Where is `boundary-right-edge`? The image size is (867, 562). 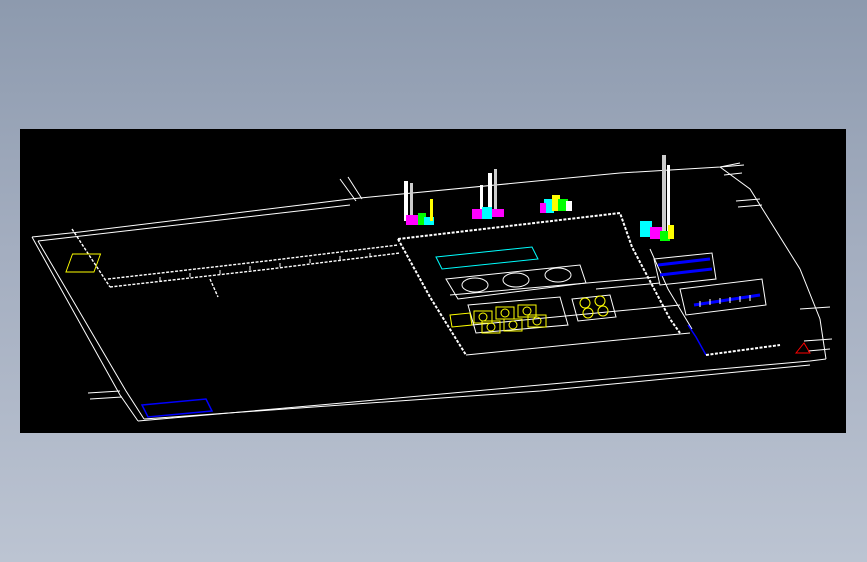
boundary-right-edge is located at coordinates (773, 263).